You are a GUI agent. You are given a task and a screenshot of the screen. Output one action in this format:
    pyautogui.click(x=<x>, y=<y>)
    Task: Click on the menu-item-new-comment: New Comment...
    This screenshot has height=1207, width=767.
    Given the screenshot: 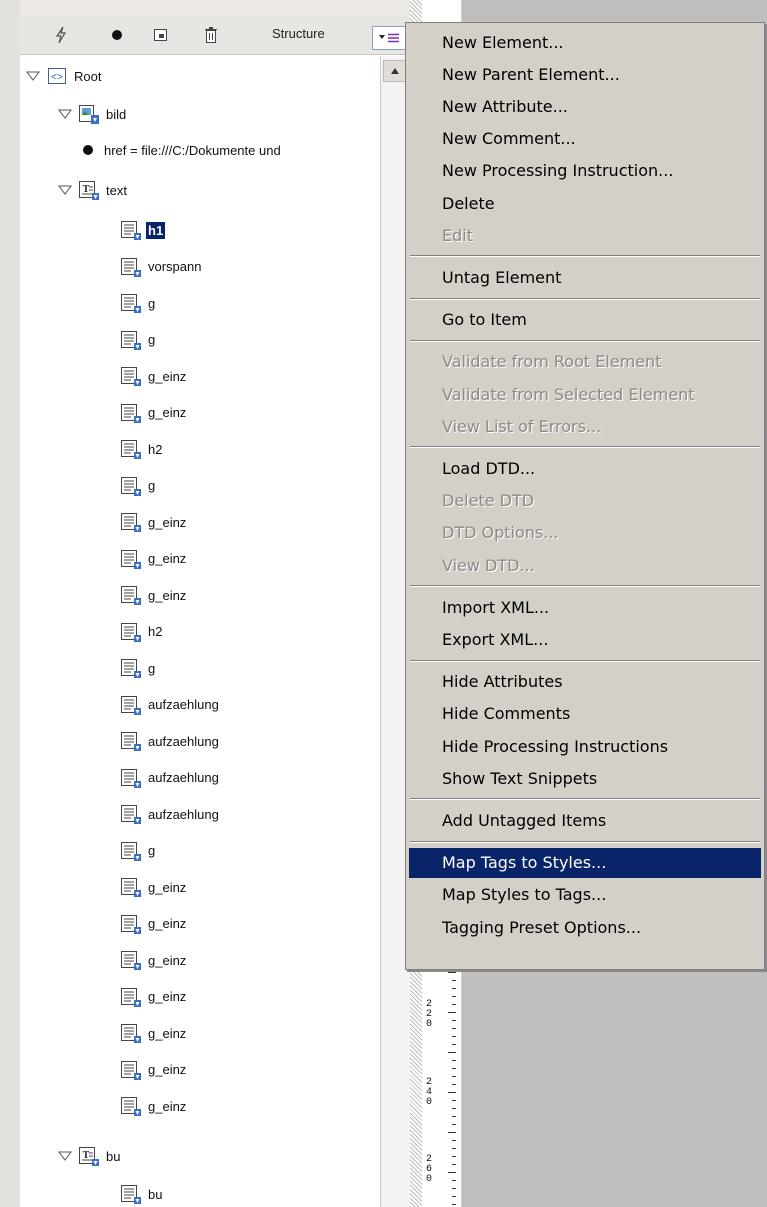 What is the action you would take?
    pyautogui.click(x=585, y=139)
    